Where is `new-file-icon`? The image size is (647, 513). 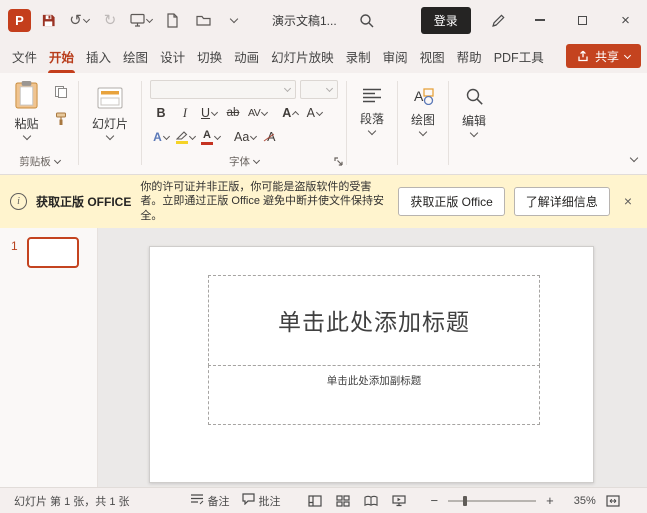 new-file-icon is located at coordinates (172, 20).